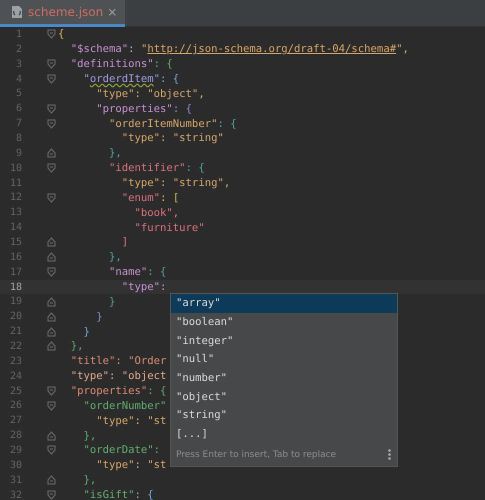  I want to click on more-options-icon, so click(389, 454).